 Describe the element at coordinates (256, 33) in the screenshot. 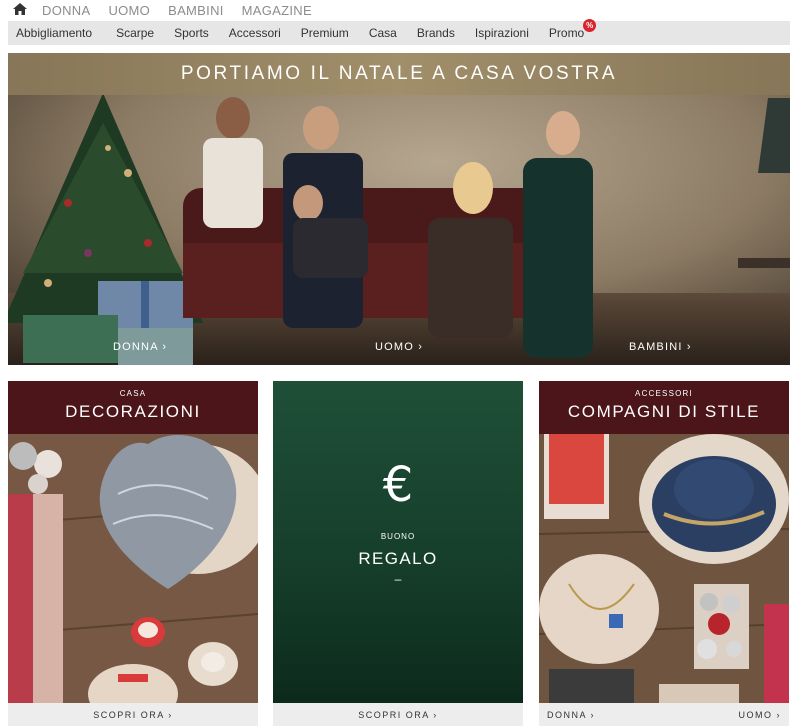

I see `subnav-accessori: Accessori` at that location.